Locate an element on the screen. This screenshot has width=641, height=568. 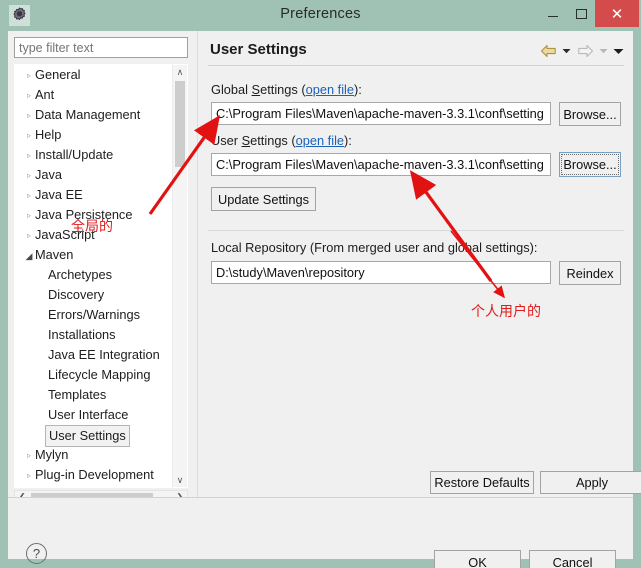
sidebar-item-discovery: Discovery is located at coordinates (95, 295).